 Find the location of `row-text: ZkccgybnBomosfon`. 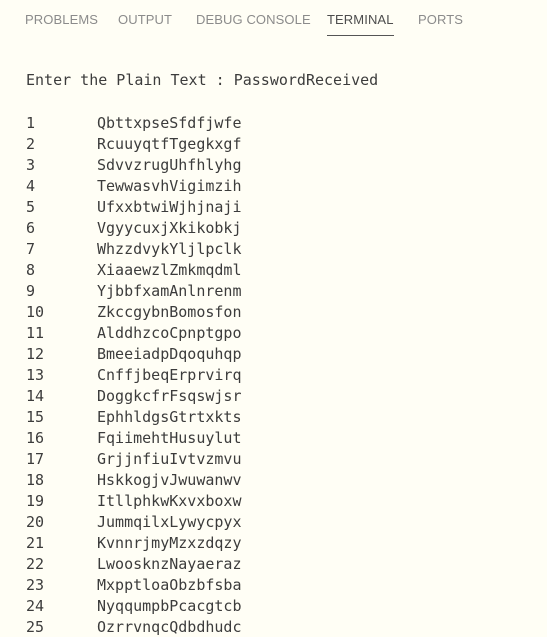

row-text: ZkccgybnBomosfon is located at coordinates (169, 312).